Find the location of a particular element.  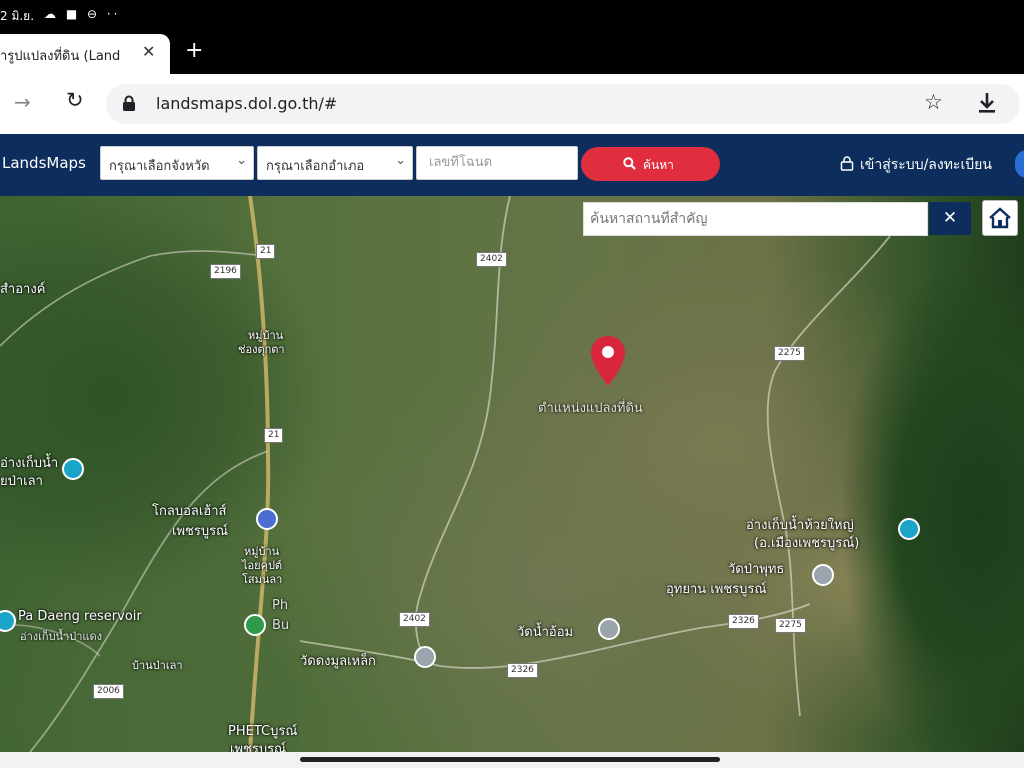

place-label: อุทยาน เพชรบูรณ์ is located at coordinates (716, 589).